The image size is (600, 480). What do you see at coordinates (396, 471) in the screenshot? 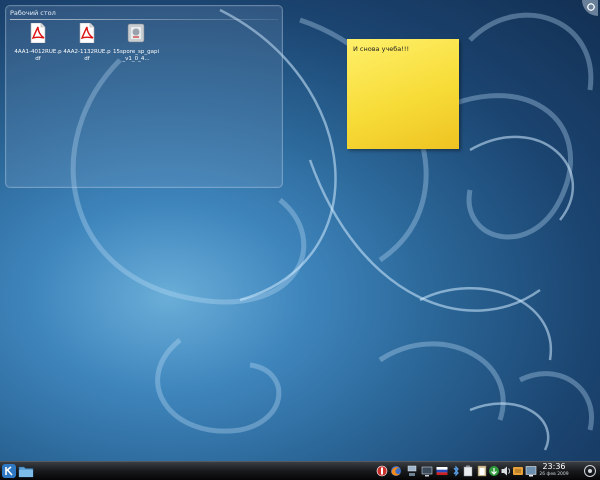
I see `firefox-icon` at bounding box center [396, 471].